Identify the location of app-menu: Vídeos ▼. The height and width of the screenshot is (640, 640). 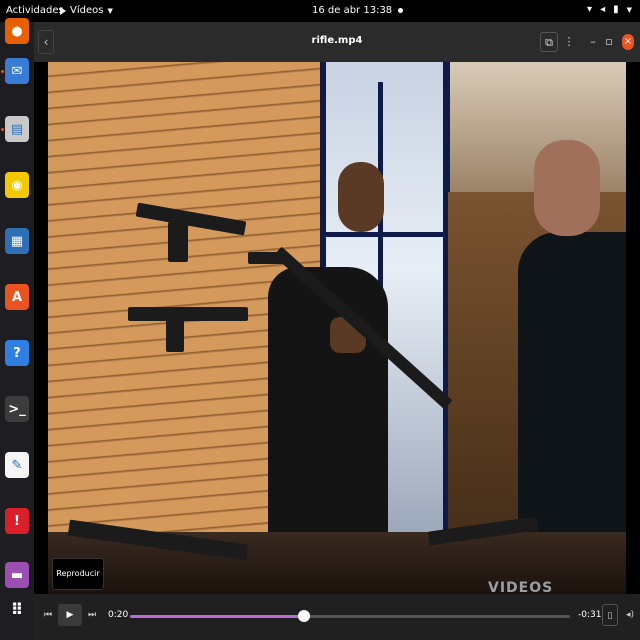
(86, 10).